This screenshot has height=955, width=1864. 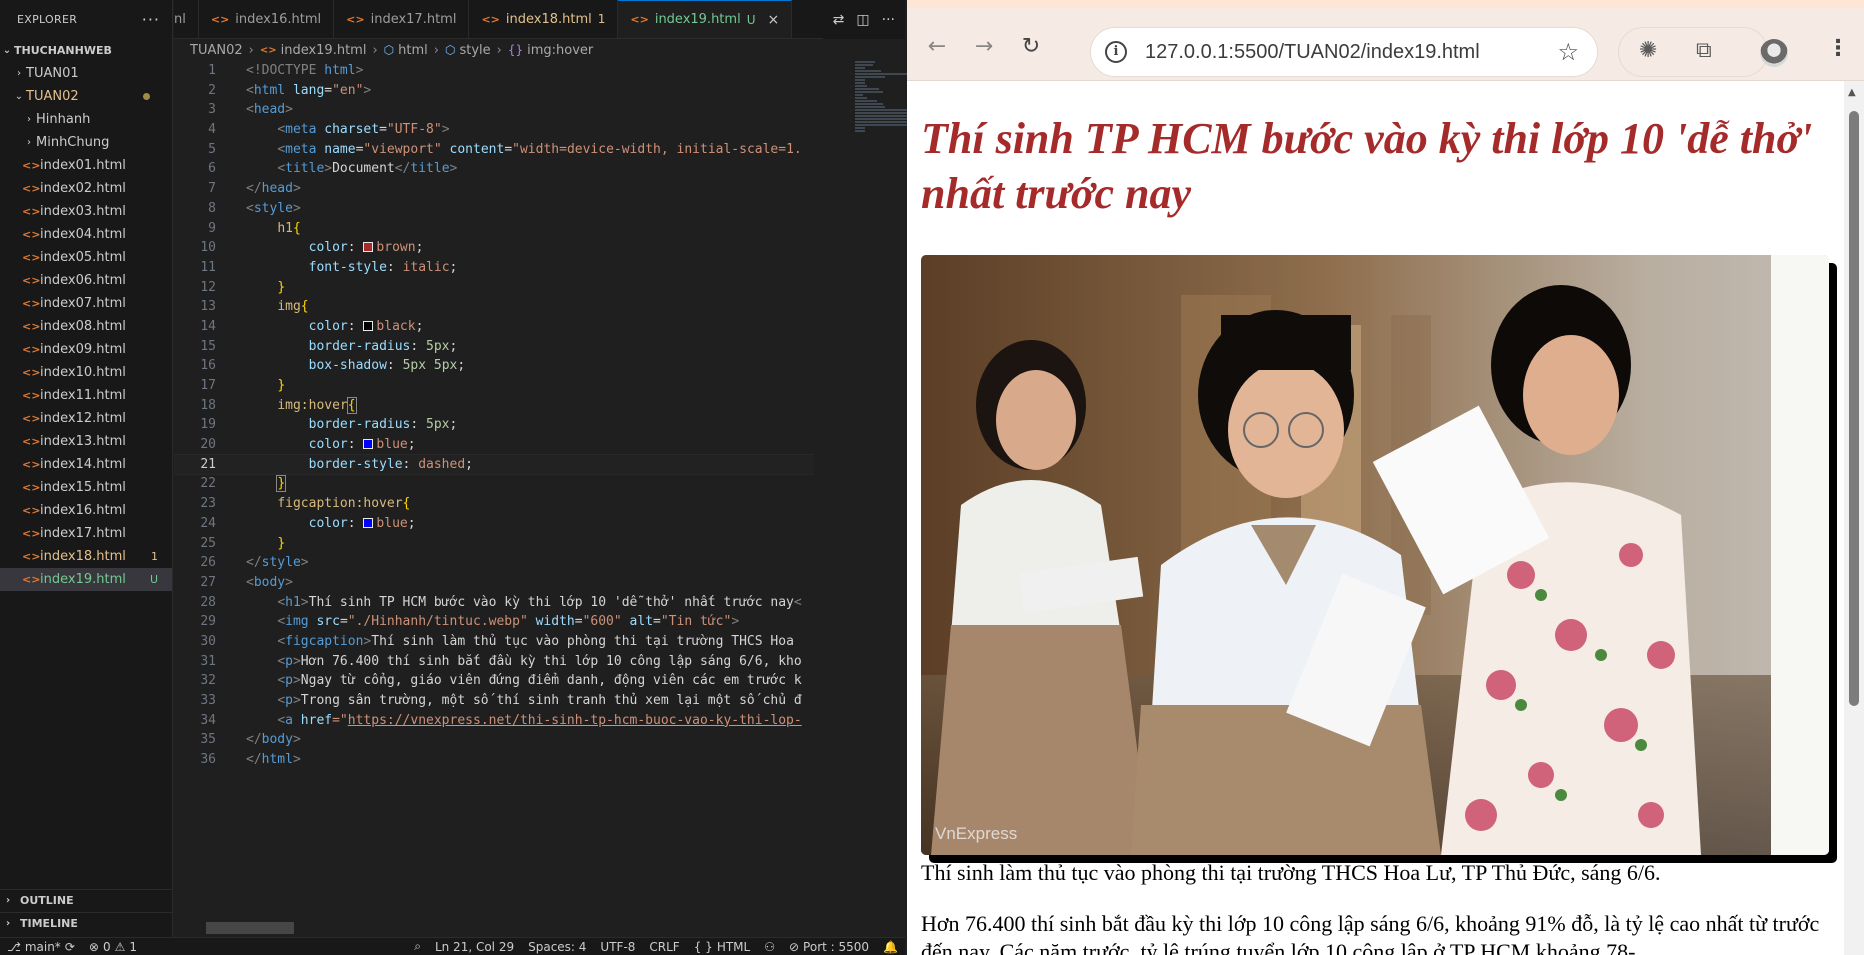 What do you see at coordinates (494, 504) in the screenshot?
I see `code-line: 23 figcaption:hover{` at bounding box center [494, 504].